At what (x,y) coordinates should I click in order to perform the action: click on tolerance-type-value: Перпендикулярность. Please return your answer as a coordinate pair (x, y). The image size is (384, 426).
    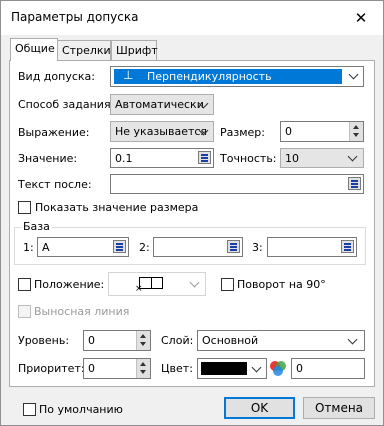
    Looking at the image, I should click on (209, 76).